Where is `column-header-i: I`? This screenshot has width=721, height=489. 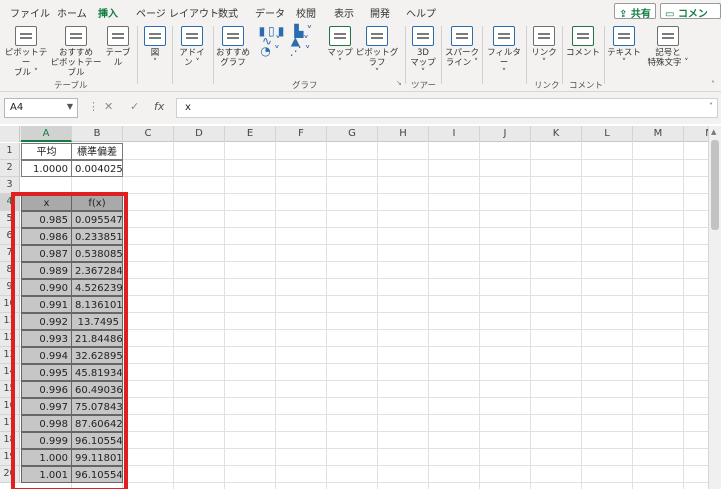 column-header-i: I is located at coordinates (454, 134).